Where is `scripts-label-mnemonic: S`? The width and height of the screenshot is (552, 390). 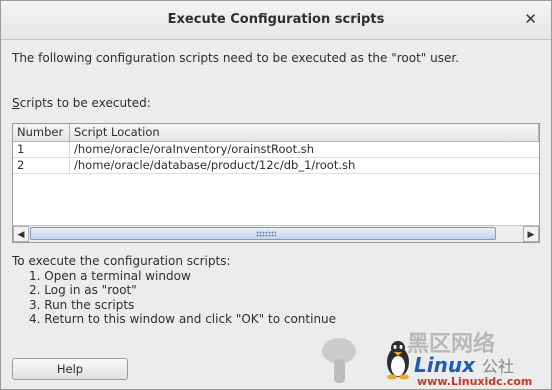 scripts-label-mnemonic: S is located at coordinates (16, 103).